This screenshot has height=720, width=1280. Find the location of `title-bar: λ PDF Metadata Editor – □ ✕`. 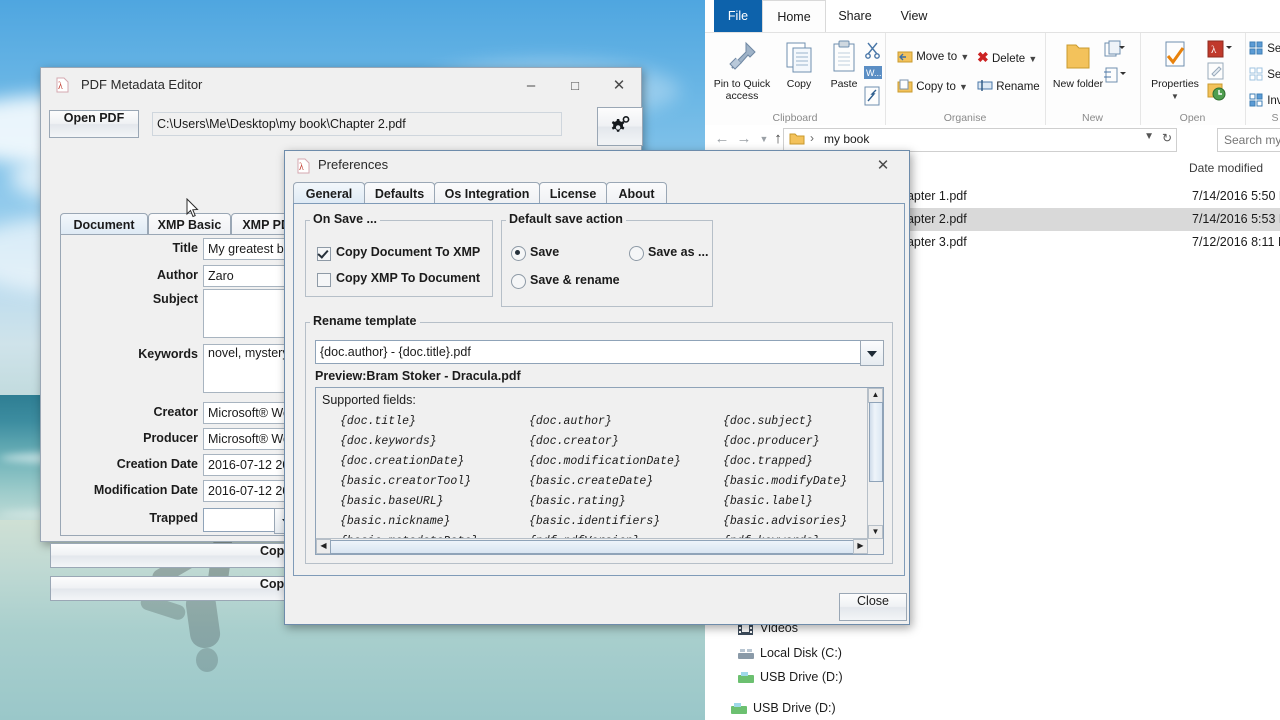

title-bar: λ PDF Metadata Editor – □ ✕ is located at coordinates (341, 85).